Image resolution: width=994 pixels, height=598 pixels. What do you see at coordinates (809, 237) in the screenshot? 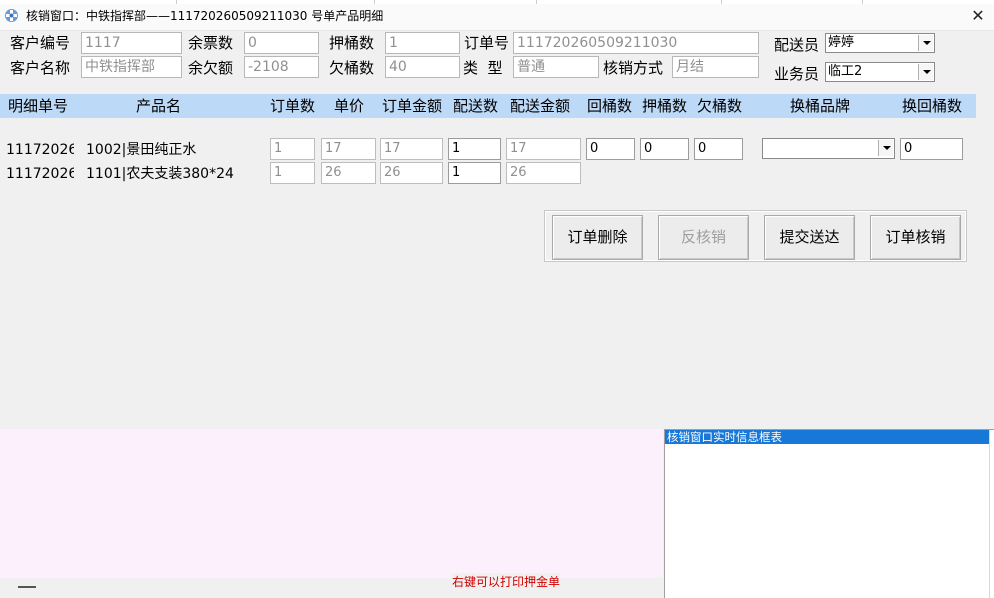
I see `submit-delivery-button: 提交送达` at bounding box center [809, 237].